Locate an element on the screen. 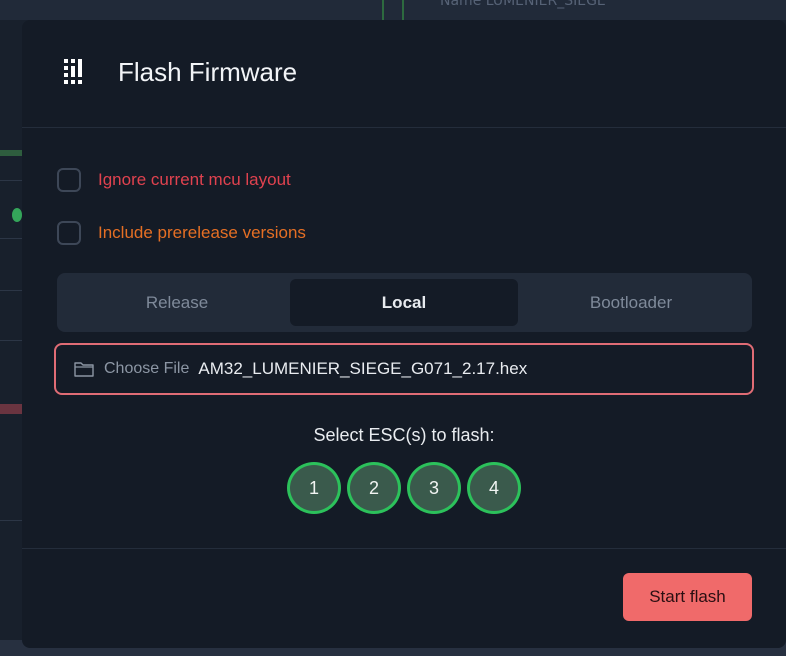  include-prerelease-checkbox is located at coordinates (69, 233).